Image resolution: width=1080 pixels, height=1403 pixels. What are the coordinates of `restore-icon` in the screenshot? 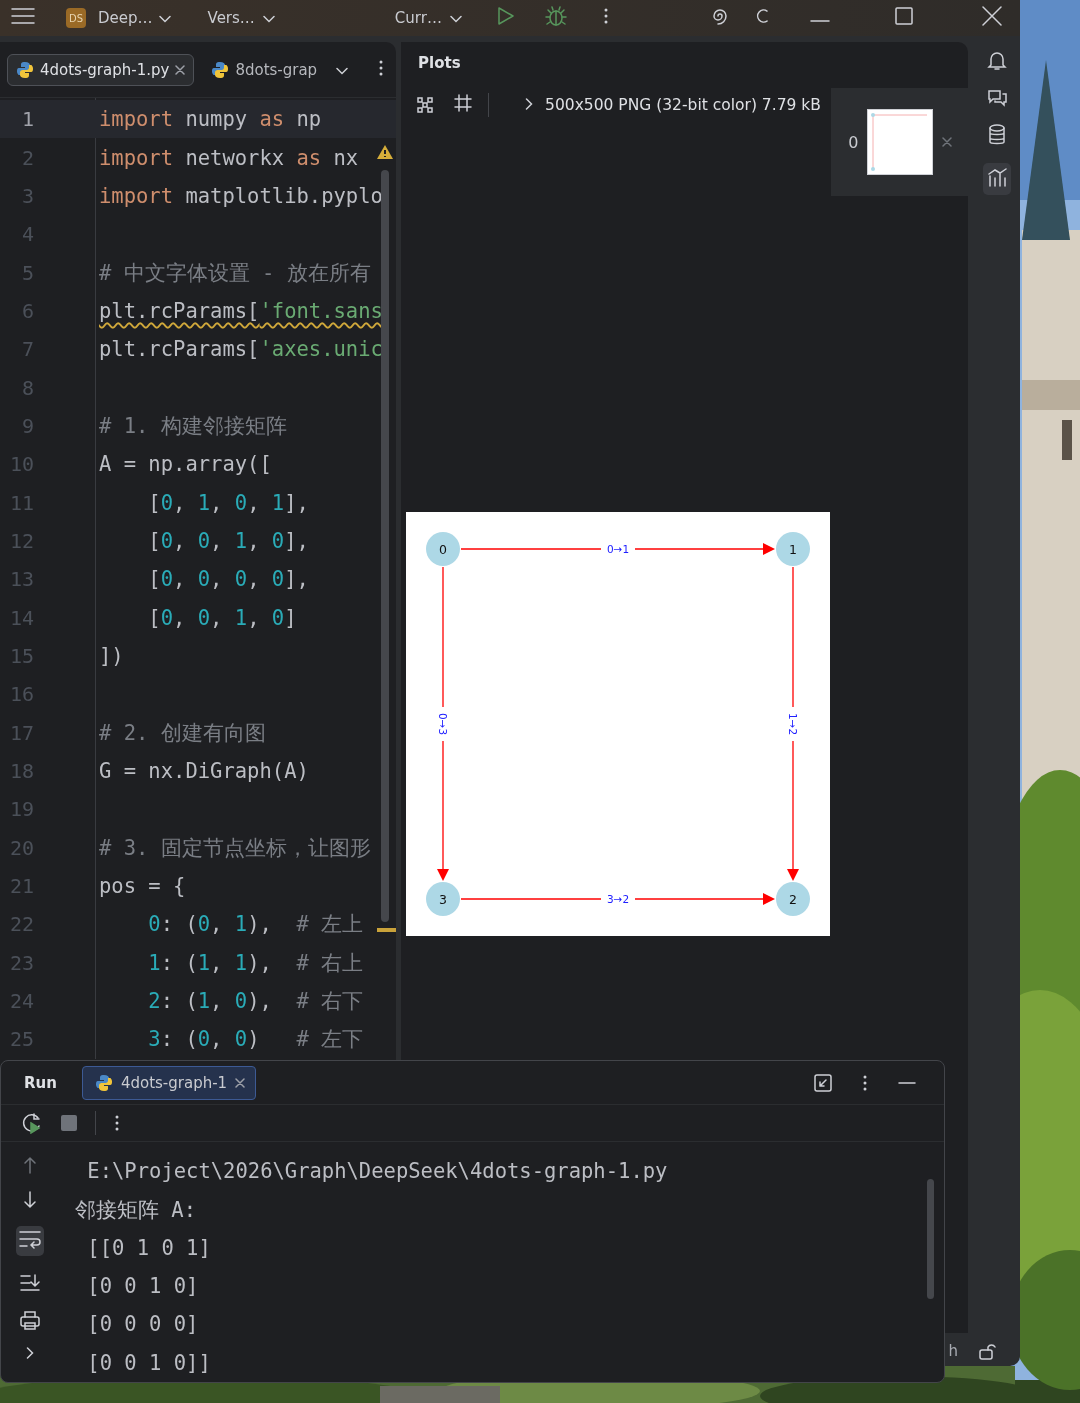 It's located at (823, 1082).